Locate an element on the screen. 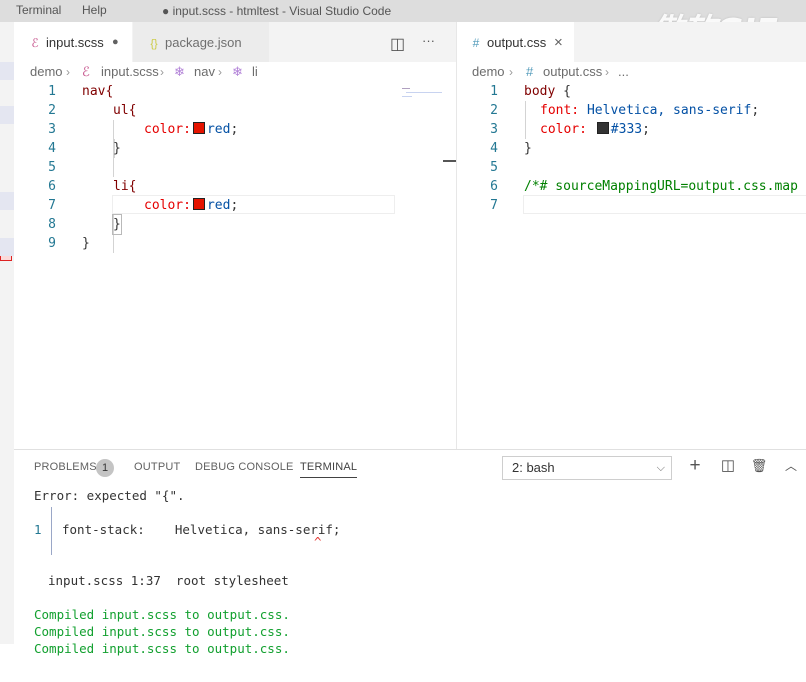 The width and height of the screenshot is (806, 682). code-line: body { is located at coordinates (547, 91).